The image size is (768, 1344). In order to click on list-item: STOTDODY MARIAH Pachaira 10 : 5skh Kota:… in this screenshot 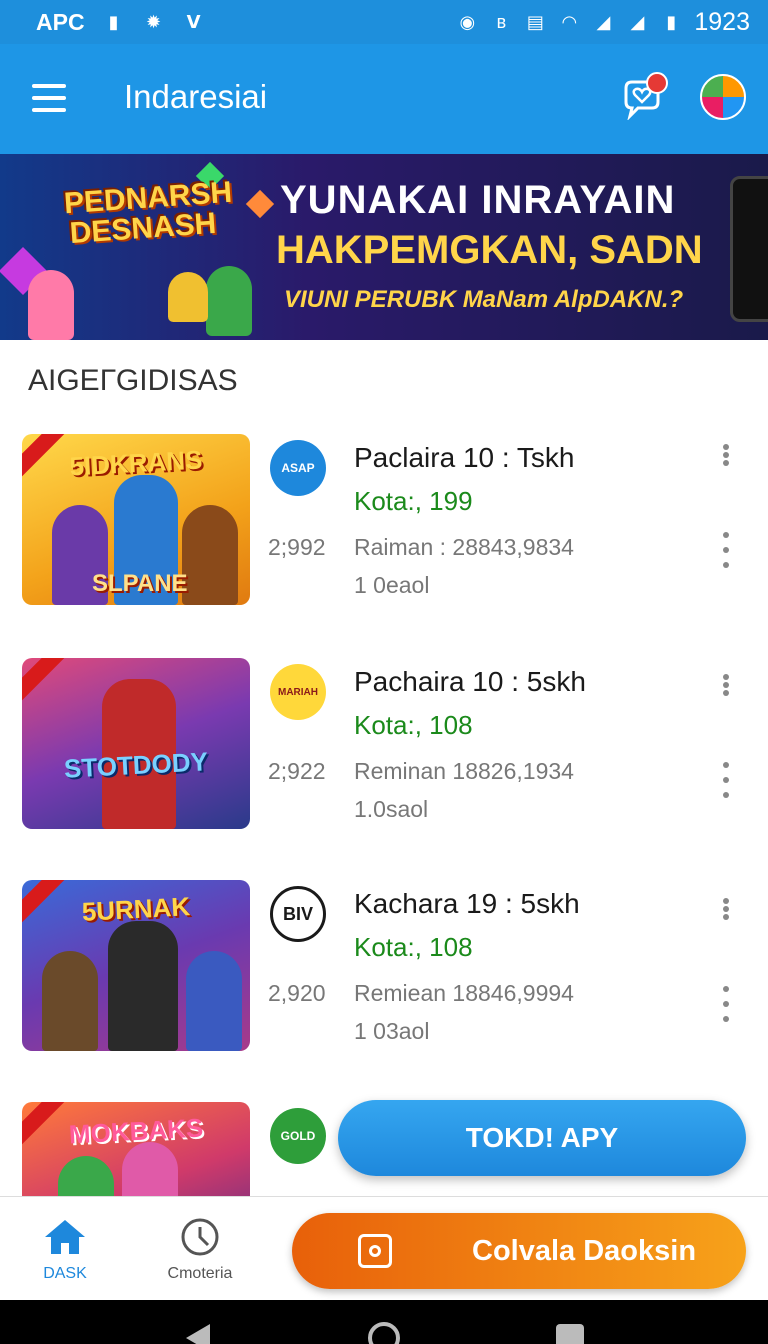, I will do `click(384, 748)`.